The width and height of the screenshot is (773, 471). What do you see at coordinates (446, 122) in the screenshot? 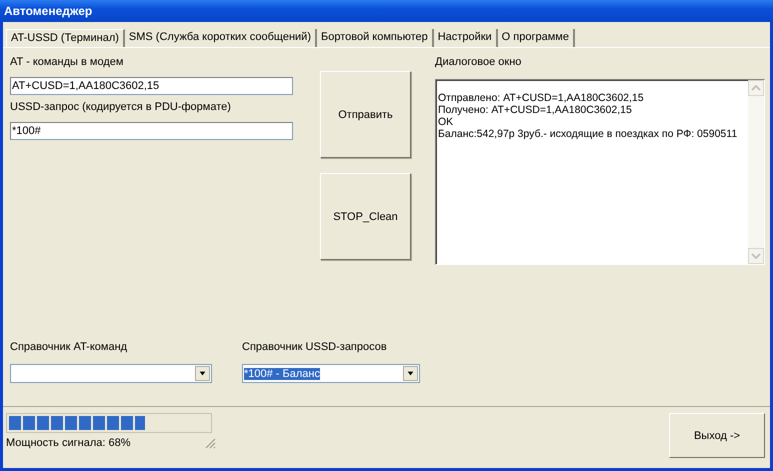
I see `output-line: OK` at bounding box center [446, 122].